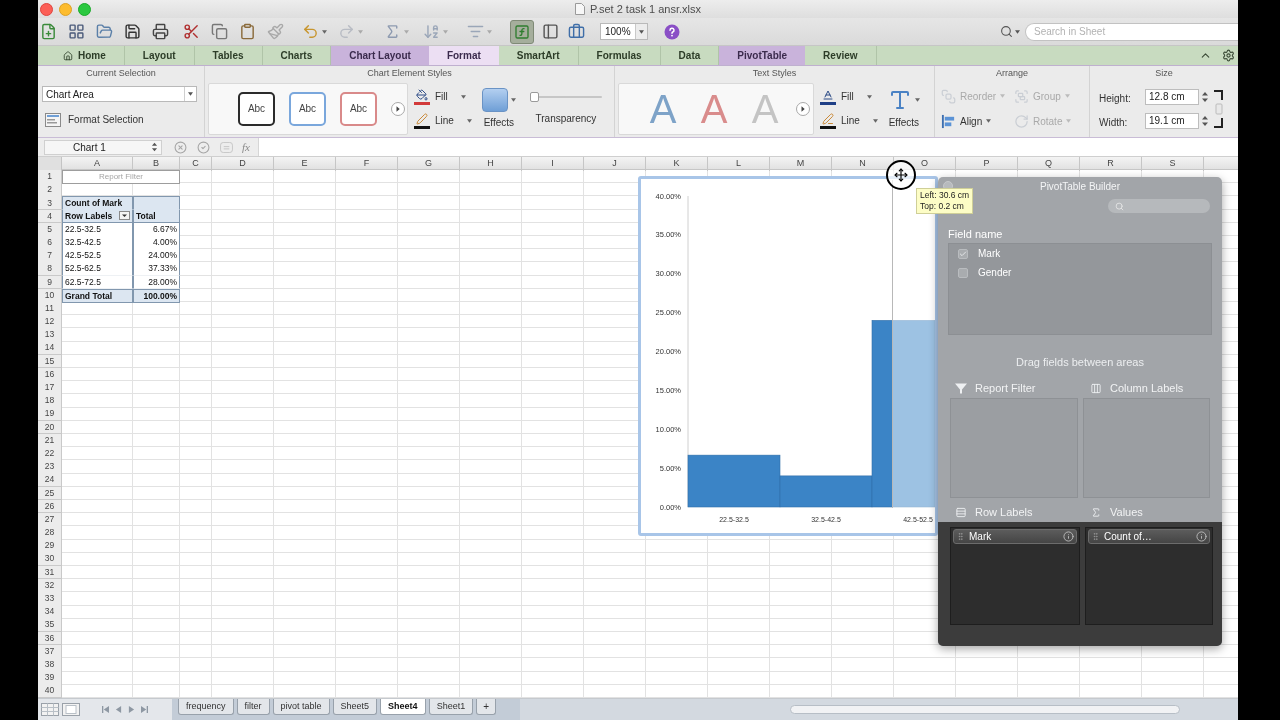  What do you see at coordinates (76, 31) in the screenshot?
I see `grid-icon` at bounding box center [76, 31].